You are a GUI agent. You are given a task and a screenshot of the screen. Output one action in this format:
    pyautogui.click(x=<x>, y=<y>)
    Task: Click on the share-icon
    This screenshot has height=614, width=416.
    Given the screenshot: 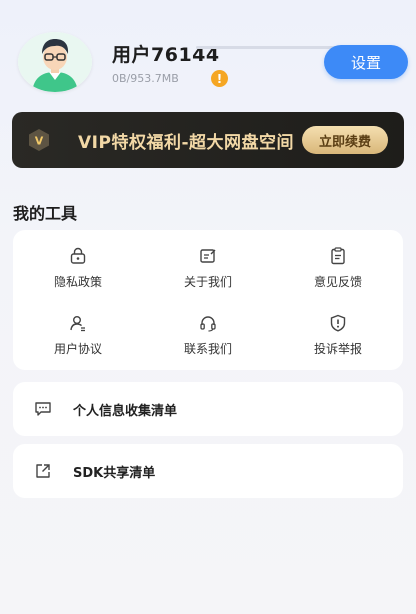 What is the action you would take?
    pyautogui.click(x=43, y=471)
    